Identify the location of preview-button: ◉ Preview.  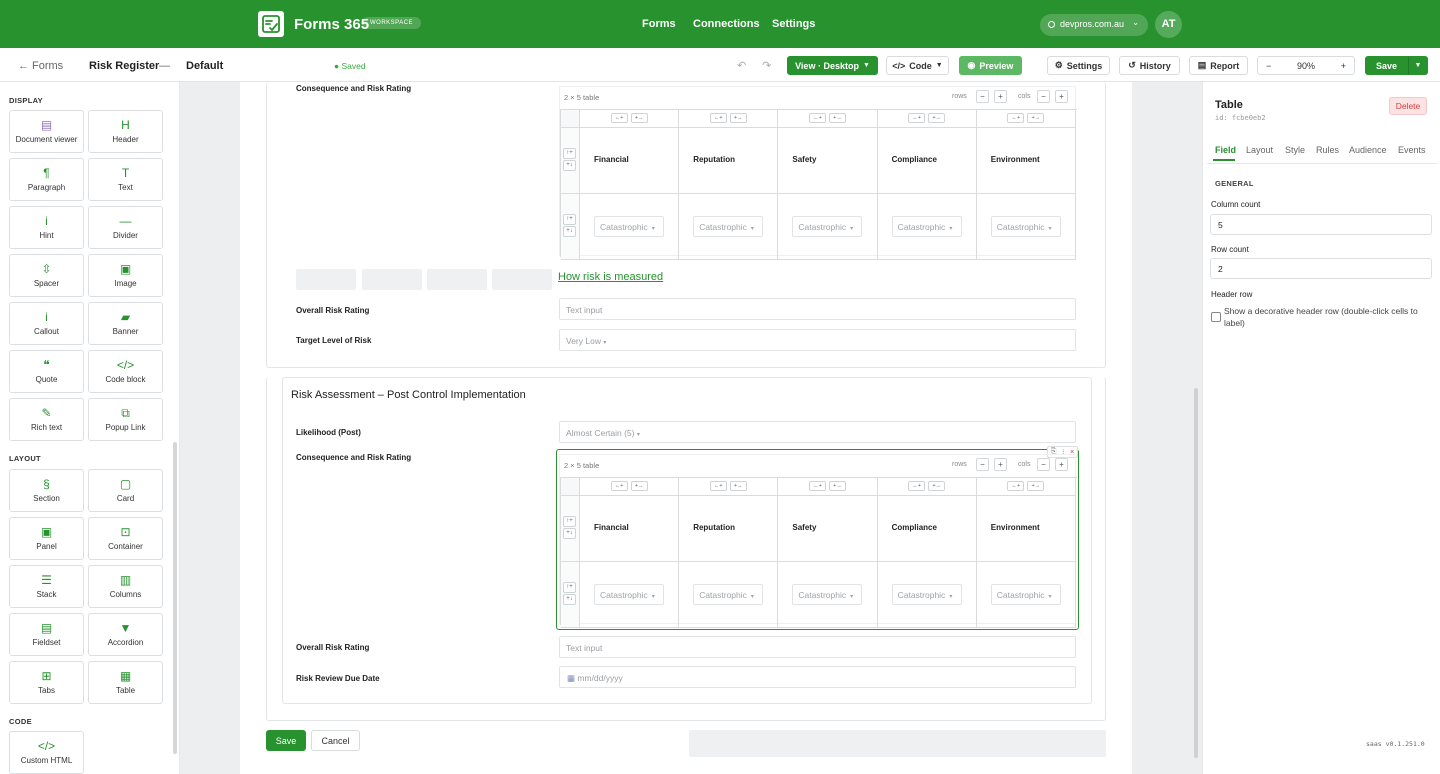
(990, 65).